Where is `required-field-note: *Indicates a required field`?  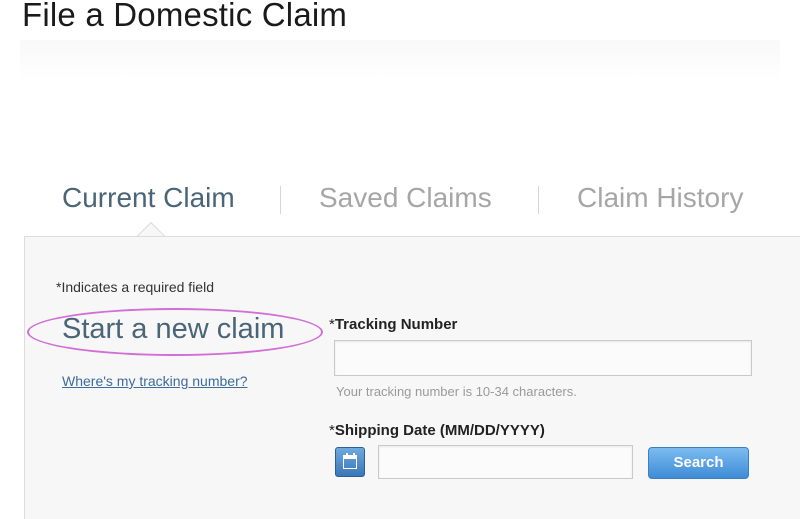 required-field-note: *Indicates a required field is located at coordinates (135, 287).